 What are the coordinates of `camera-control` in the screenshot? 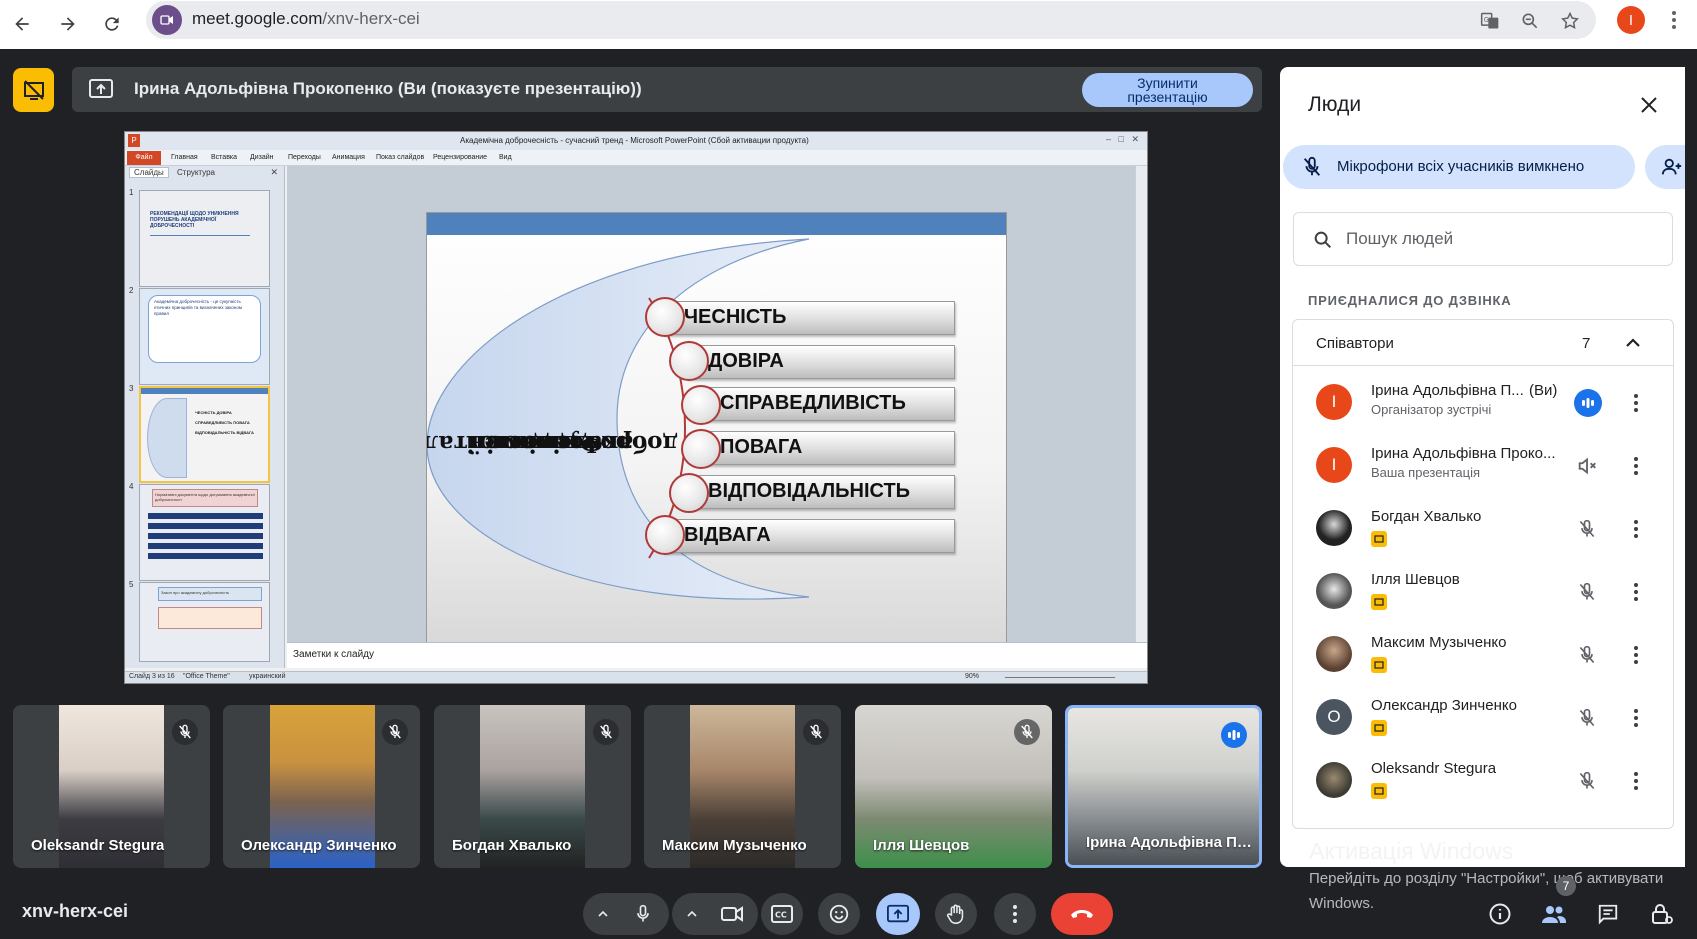 It's located at (715, 914).